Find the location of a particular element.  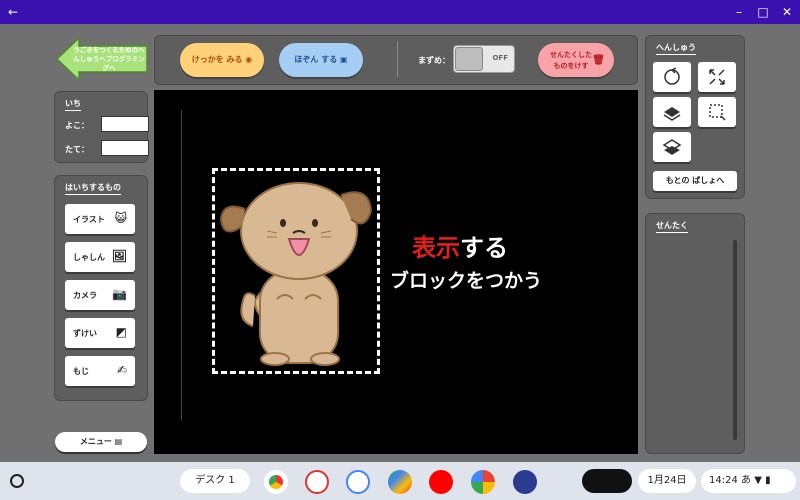

status-tray: 14:24 あ ▼ ▮ is located at coordinates (748, 481).